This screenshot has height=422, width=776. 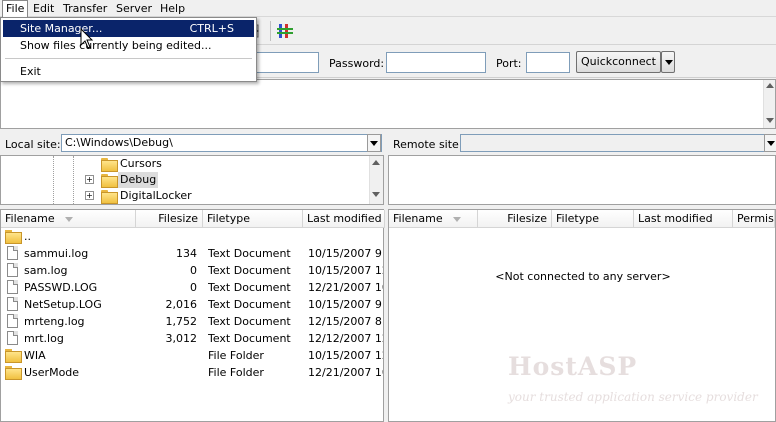 What do you see at coordinates (376, 180) in the screenshot?
I see `tree-scrollbar` at bounding box center [376, 180].